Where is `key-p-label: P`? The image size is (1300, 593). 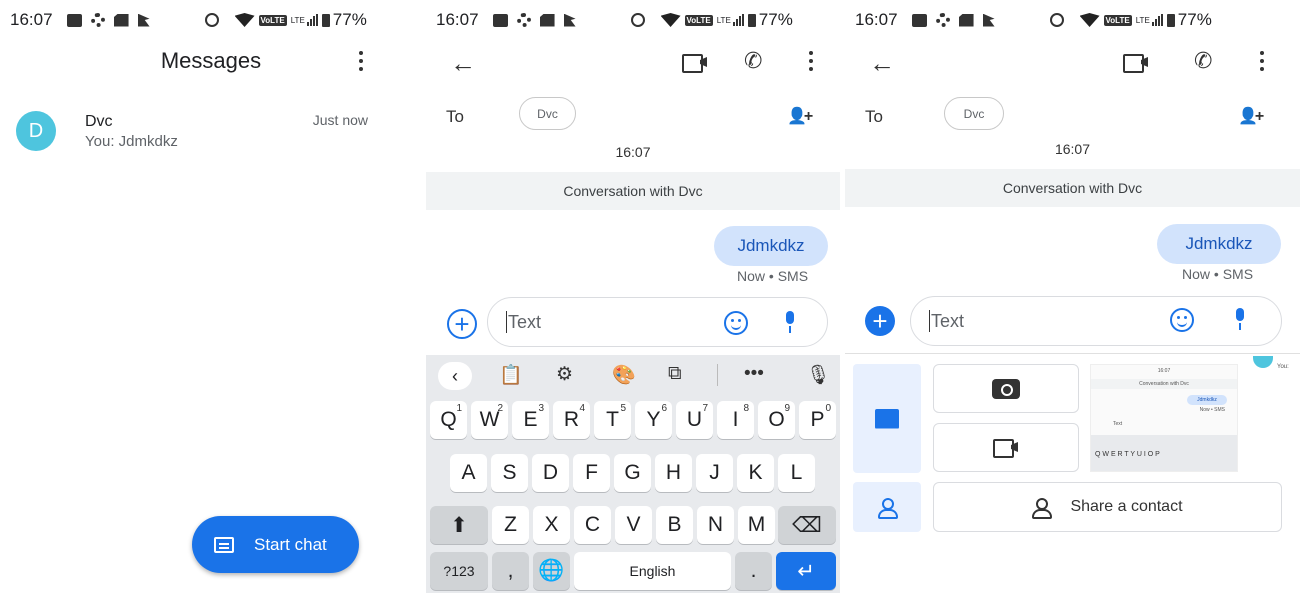 key-p-label: P is located at coordinates (817, 419).